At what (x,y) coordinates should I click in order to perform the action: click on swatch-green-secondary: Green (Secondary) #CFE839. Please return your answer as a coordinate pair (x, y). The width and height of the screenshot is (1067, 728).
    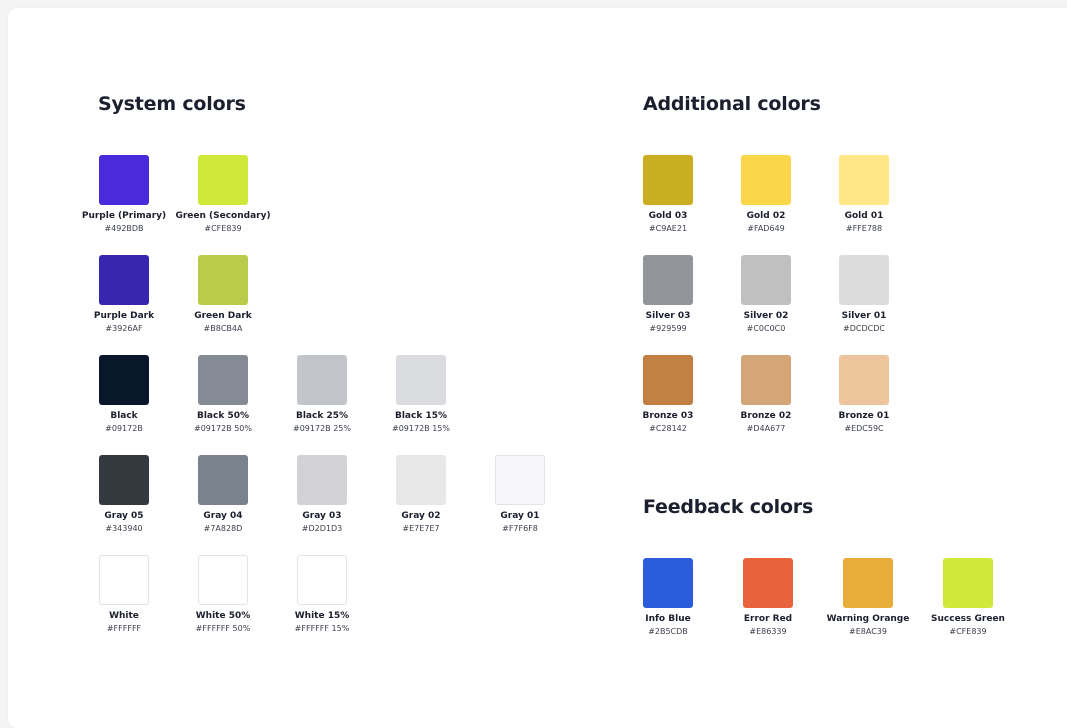
    Looking at the image, I should click on (223, 194).